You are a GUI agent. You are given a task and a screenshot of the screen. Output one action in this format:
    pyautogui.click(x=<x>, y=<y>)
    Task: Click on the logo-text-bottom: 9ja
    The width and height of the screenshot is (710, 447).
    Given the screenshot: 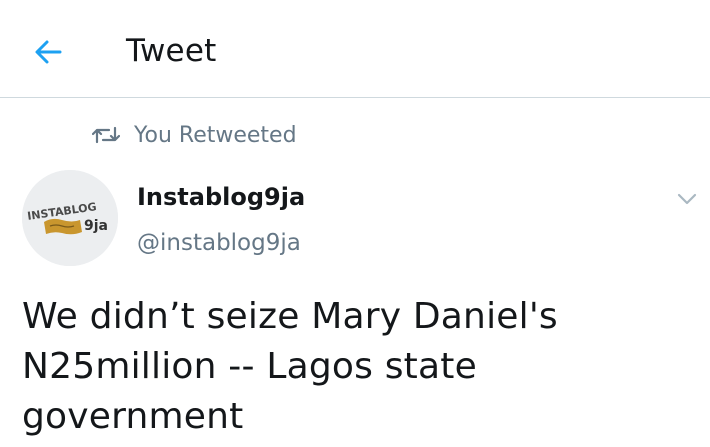 What is the action you would take?
    pyautogui.click(x=96, y=226)
    